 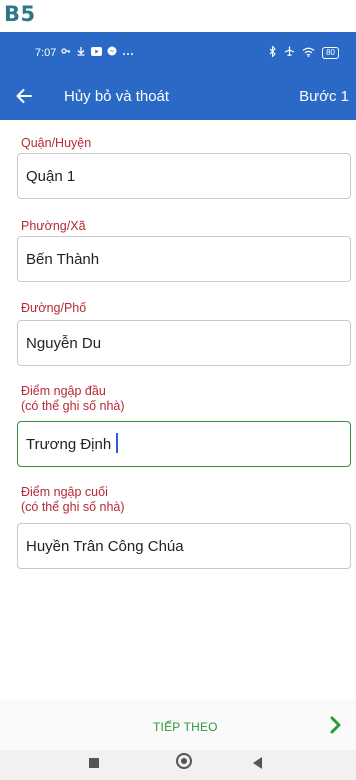 I want to click on arrow-left-icon, so click(x=24, y=96).